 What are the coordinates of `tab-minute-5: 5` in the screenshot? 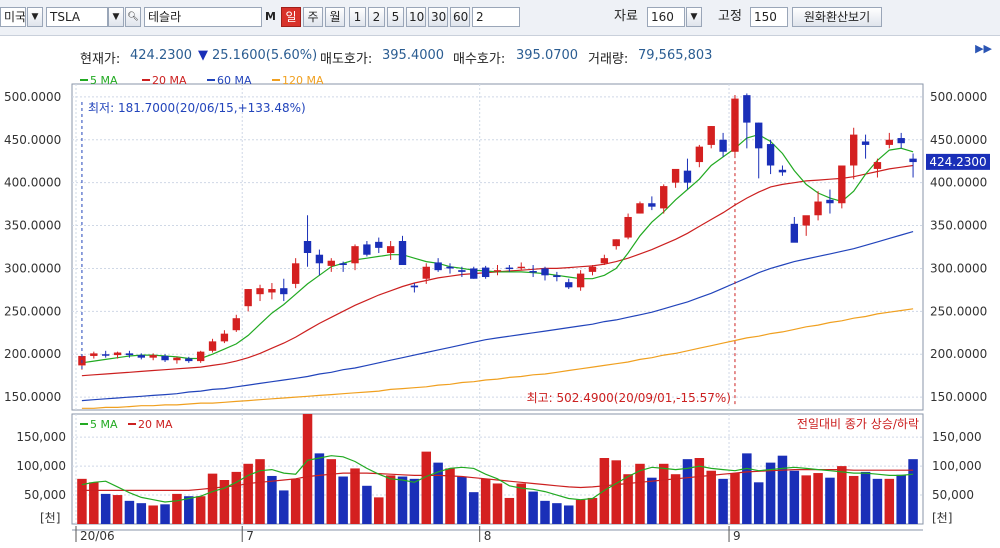 It's located at (395, 17).